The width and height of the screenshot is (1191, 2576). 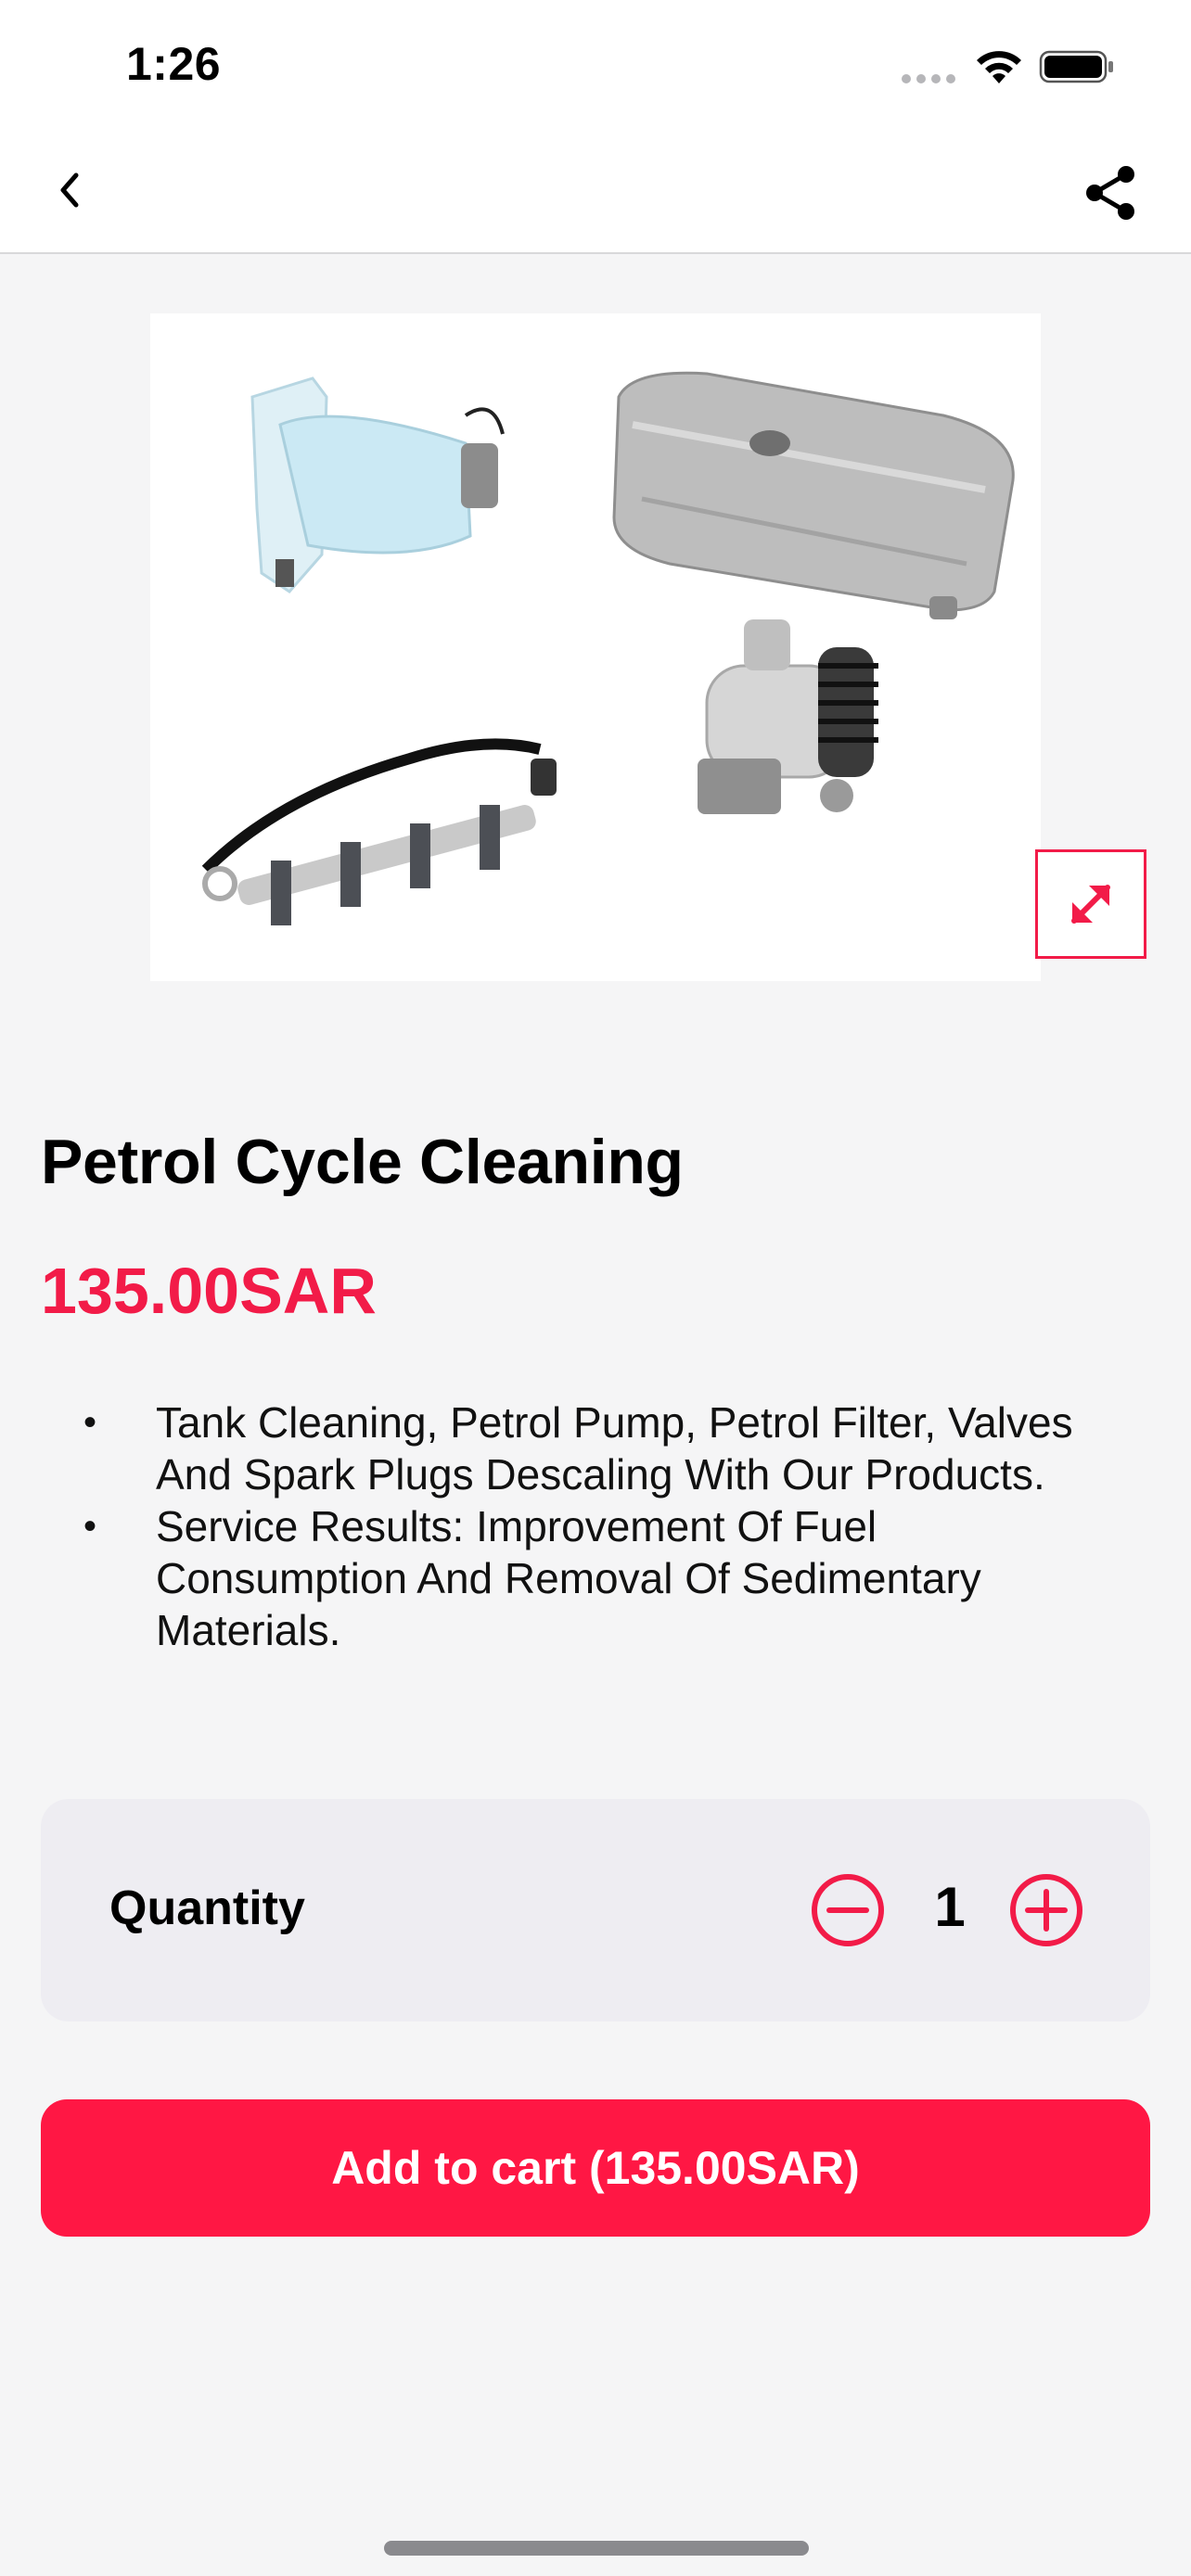 What do you see at coordinates (608, 648) in the screenshot?
I see `fuel-parts-illustration` at bounding box center [608, 648].